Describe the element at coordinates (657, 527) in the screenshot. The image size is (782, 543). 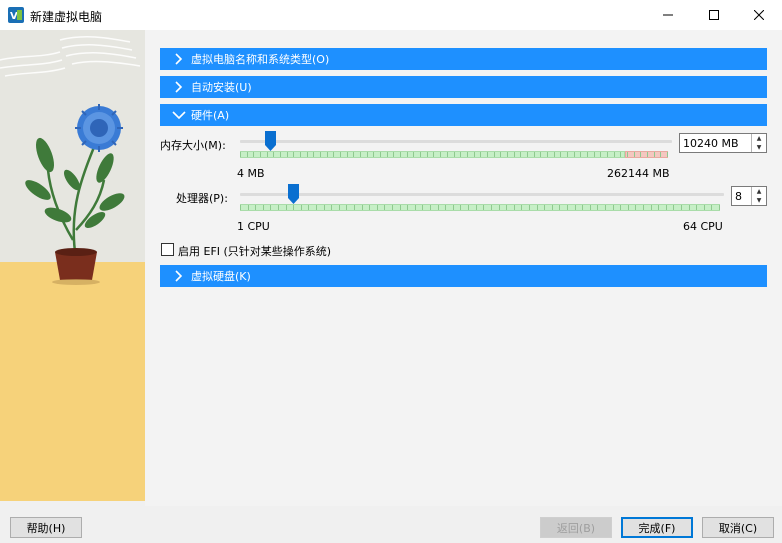
I see `finish-button: 完成(F)` at that location.